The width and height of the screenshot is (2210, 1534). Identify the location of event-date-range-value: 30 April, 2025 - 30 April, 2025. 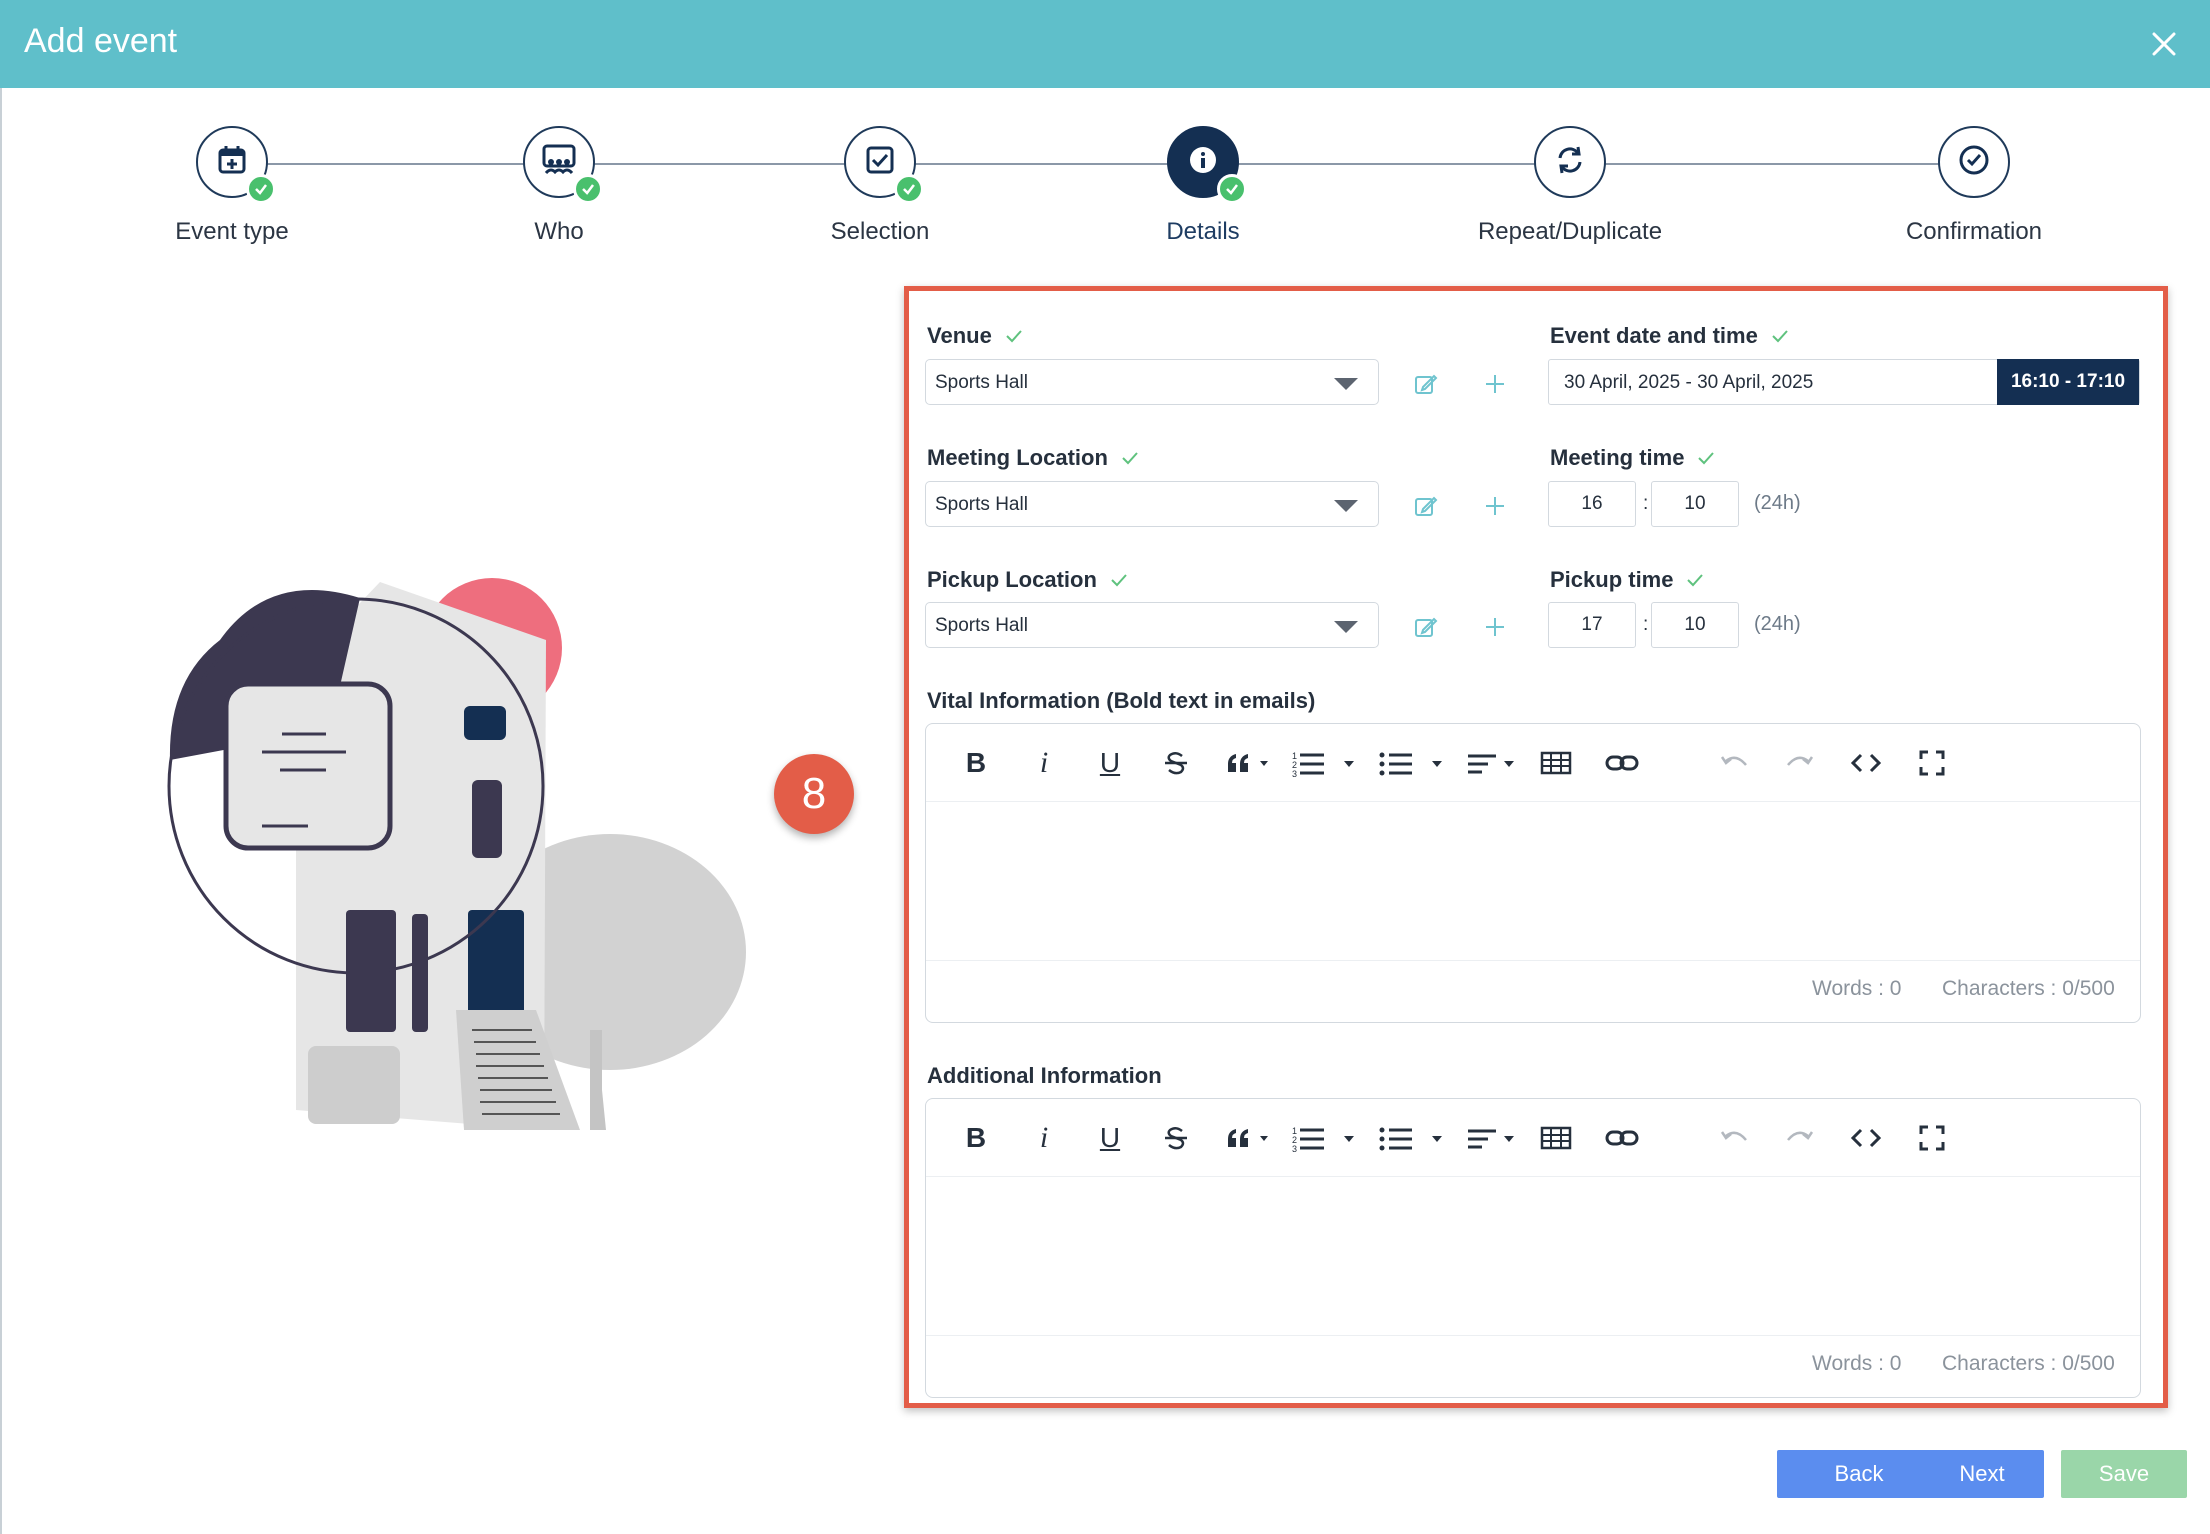
(1689, 382).